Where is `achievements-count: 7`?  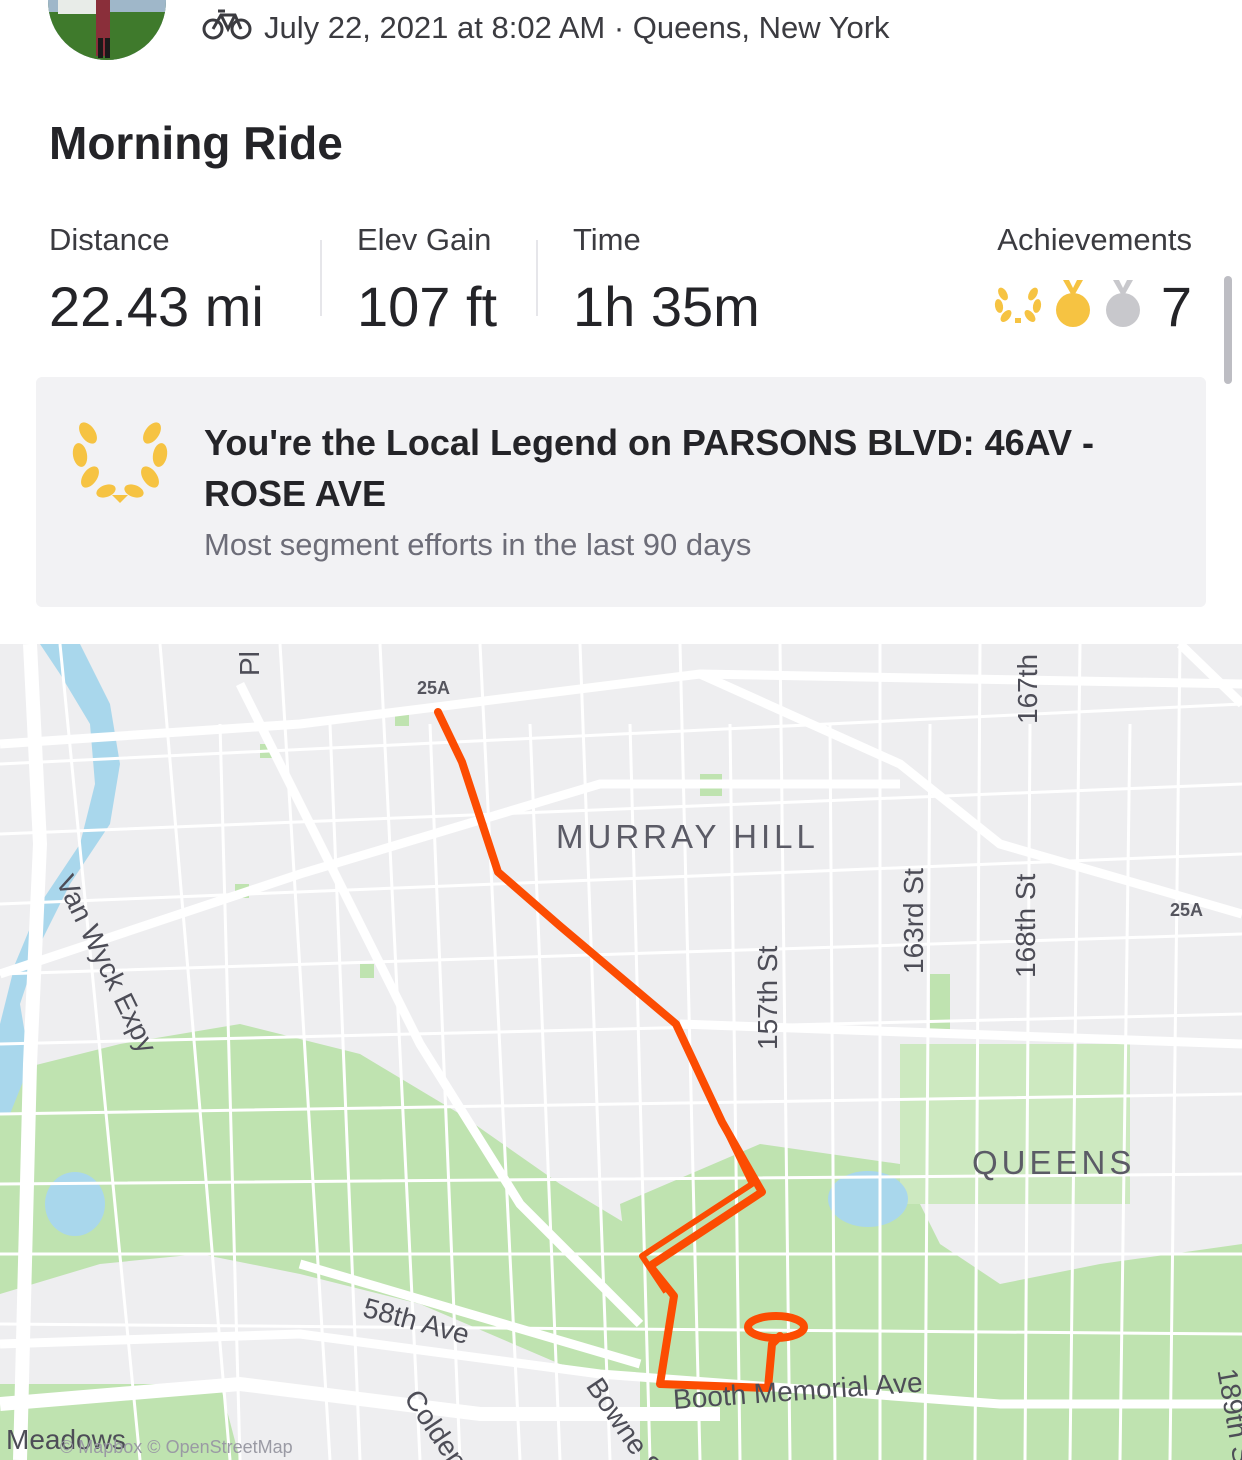
achievements-count: 7 is located at coordinates (1176, 306).